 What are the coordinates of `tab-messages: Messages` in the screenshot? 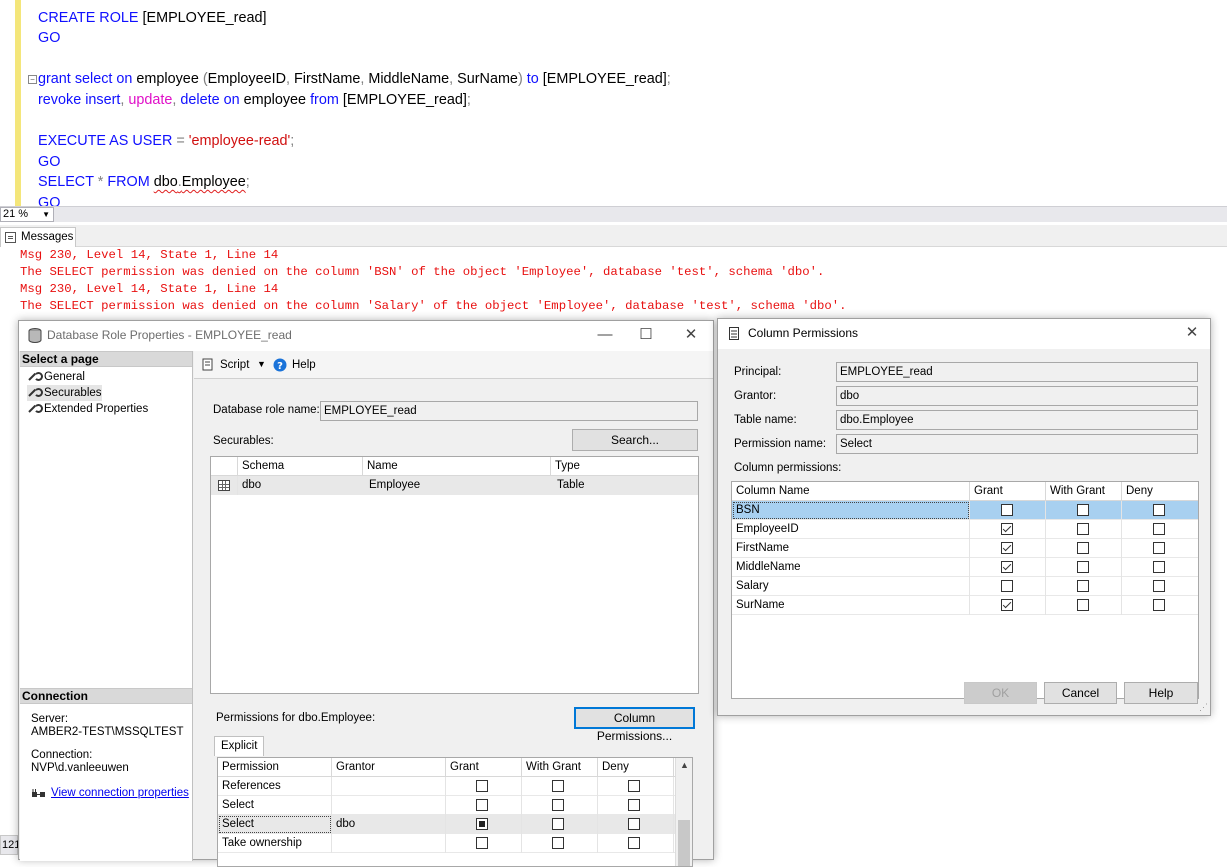 It's located at (38, 237).